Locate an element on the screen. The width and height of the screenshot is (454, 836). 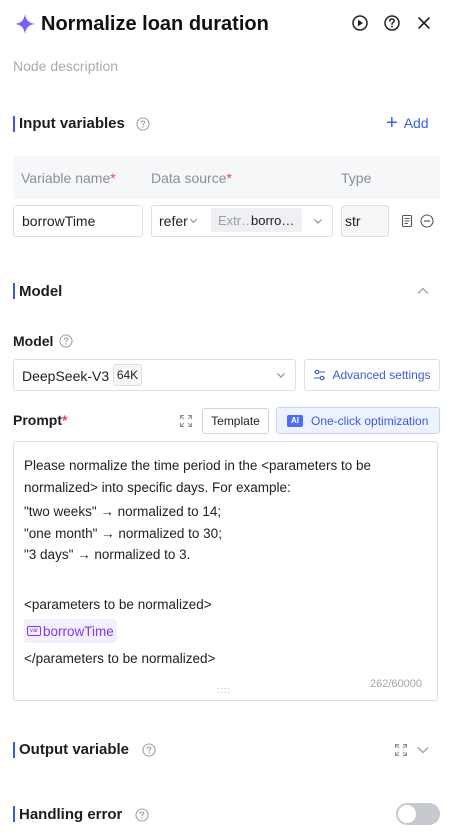
character-count: 262/60000 is located at coordinates (396, 684).